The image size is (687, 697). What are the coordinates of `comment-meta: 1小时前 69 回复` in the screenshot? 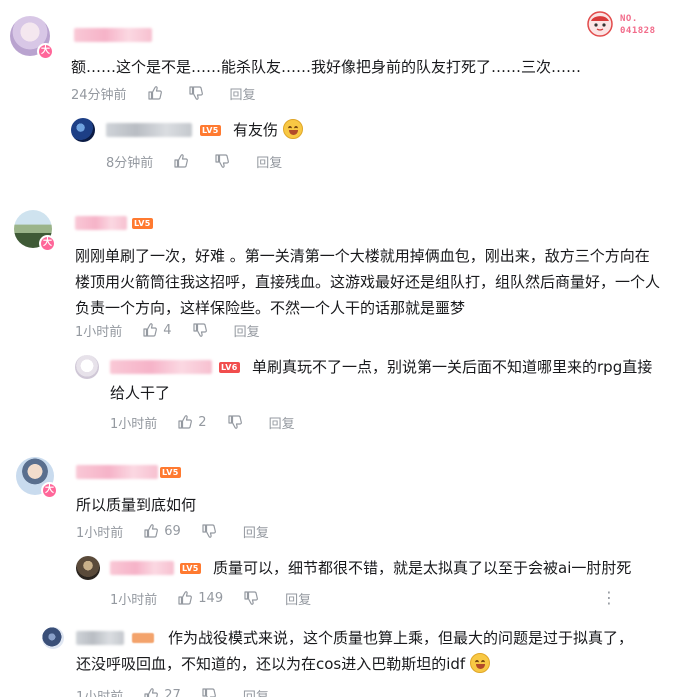 It's located at (172, 531).